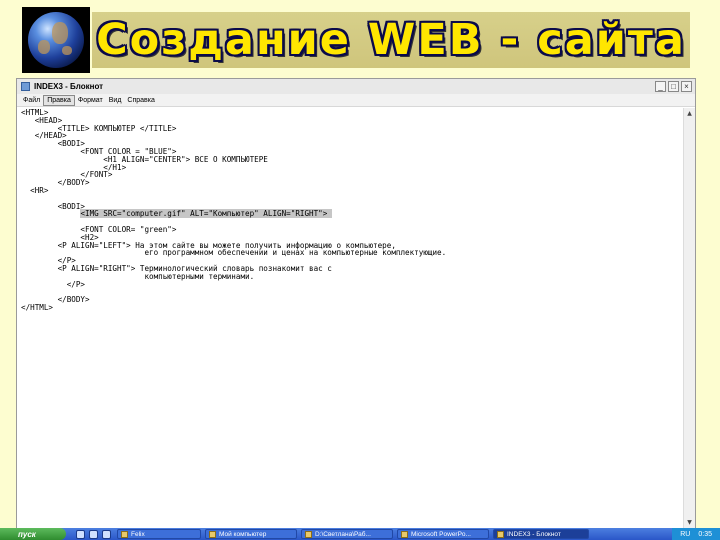 This screenshot has width=720, height=540. Describe the element at coordinates (673, 86) in the screenshot. I see `maximize-button: □` at that location.